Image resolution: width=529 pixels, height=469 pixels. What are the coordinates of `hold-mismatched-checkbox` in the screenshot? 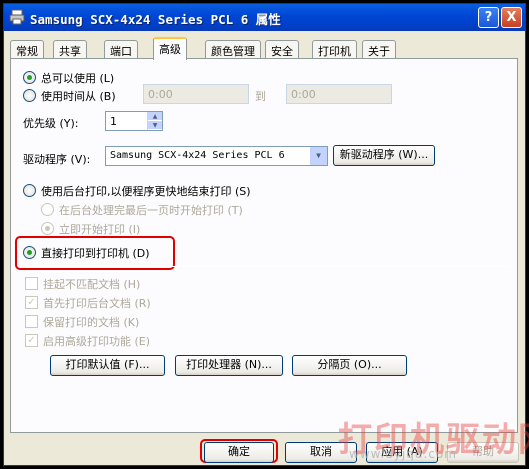 It's located at (31, 283).